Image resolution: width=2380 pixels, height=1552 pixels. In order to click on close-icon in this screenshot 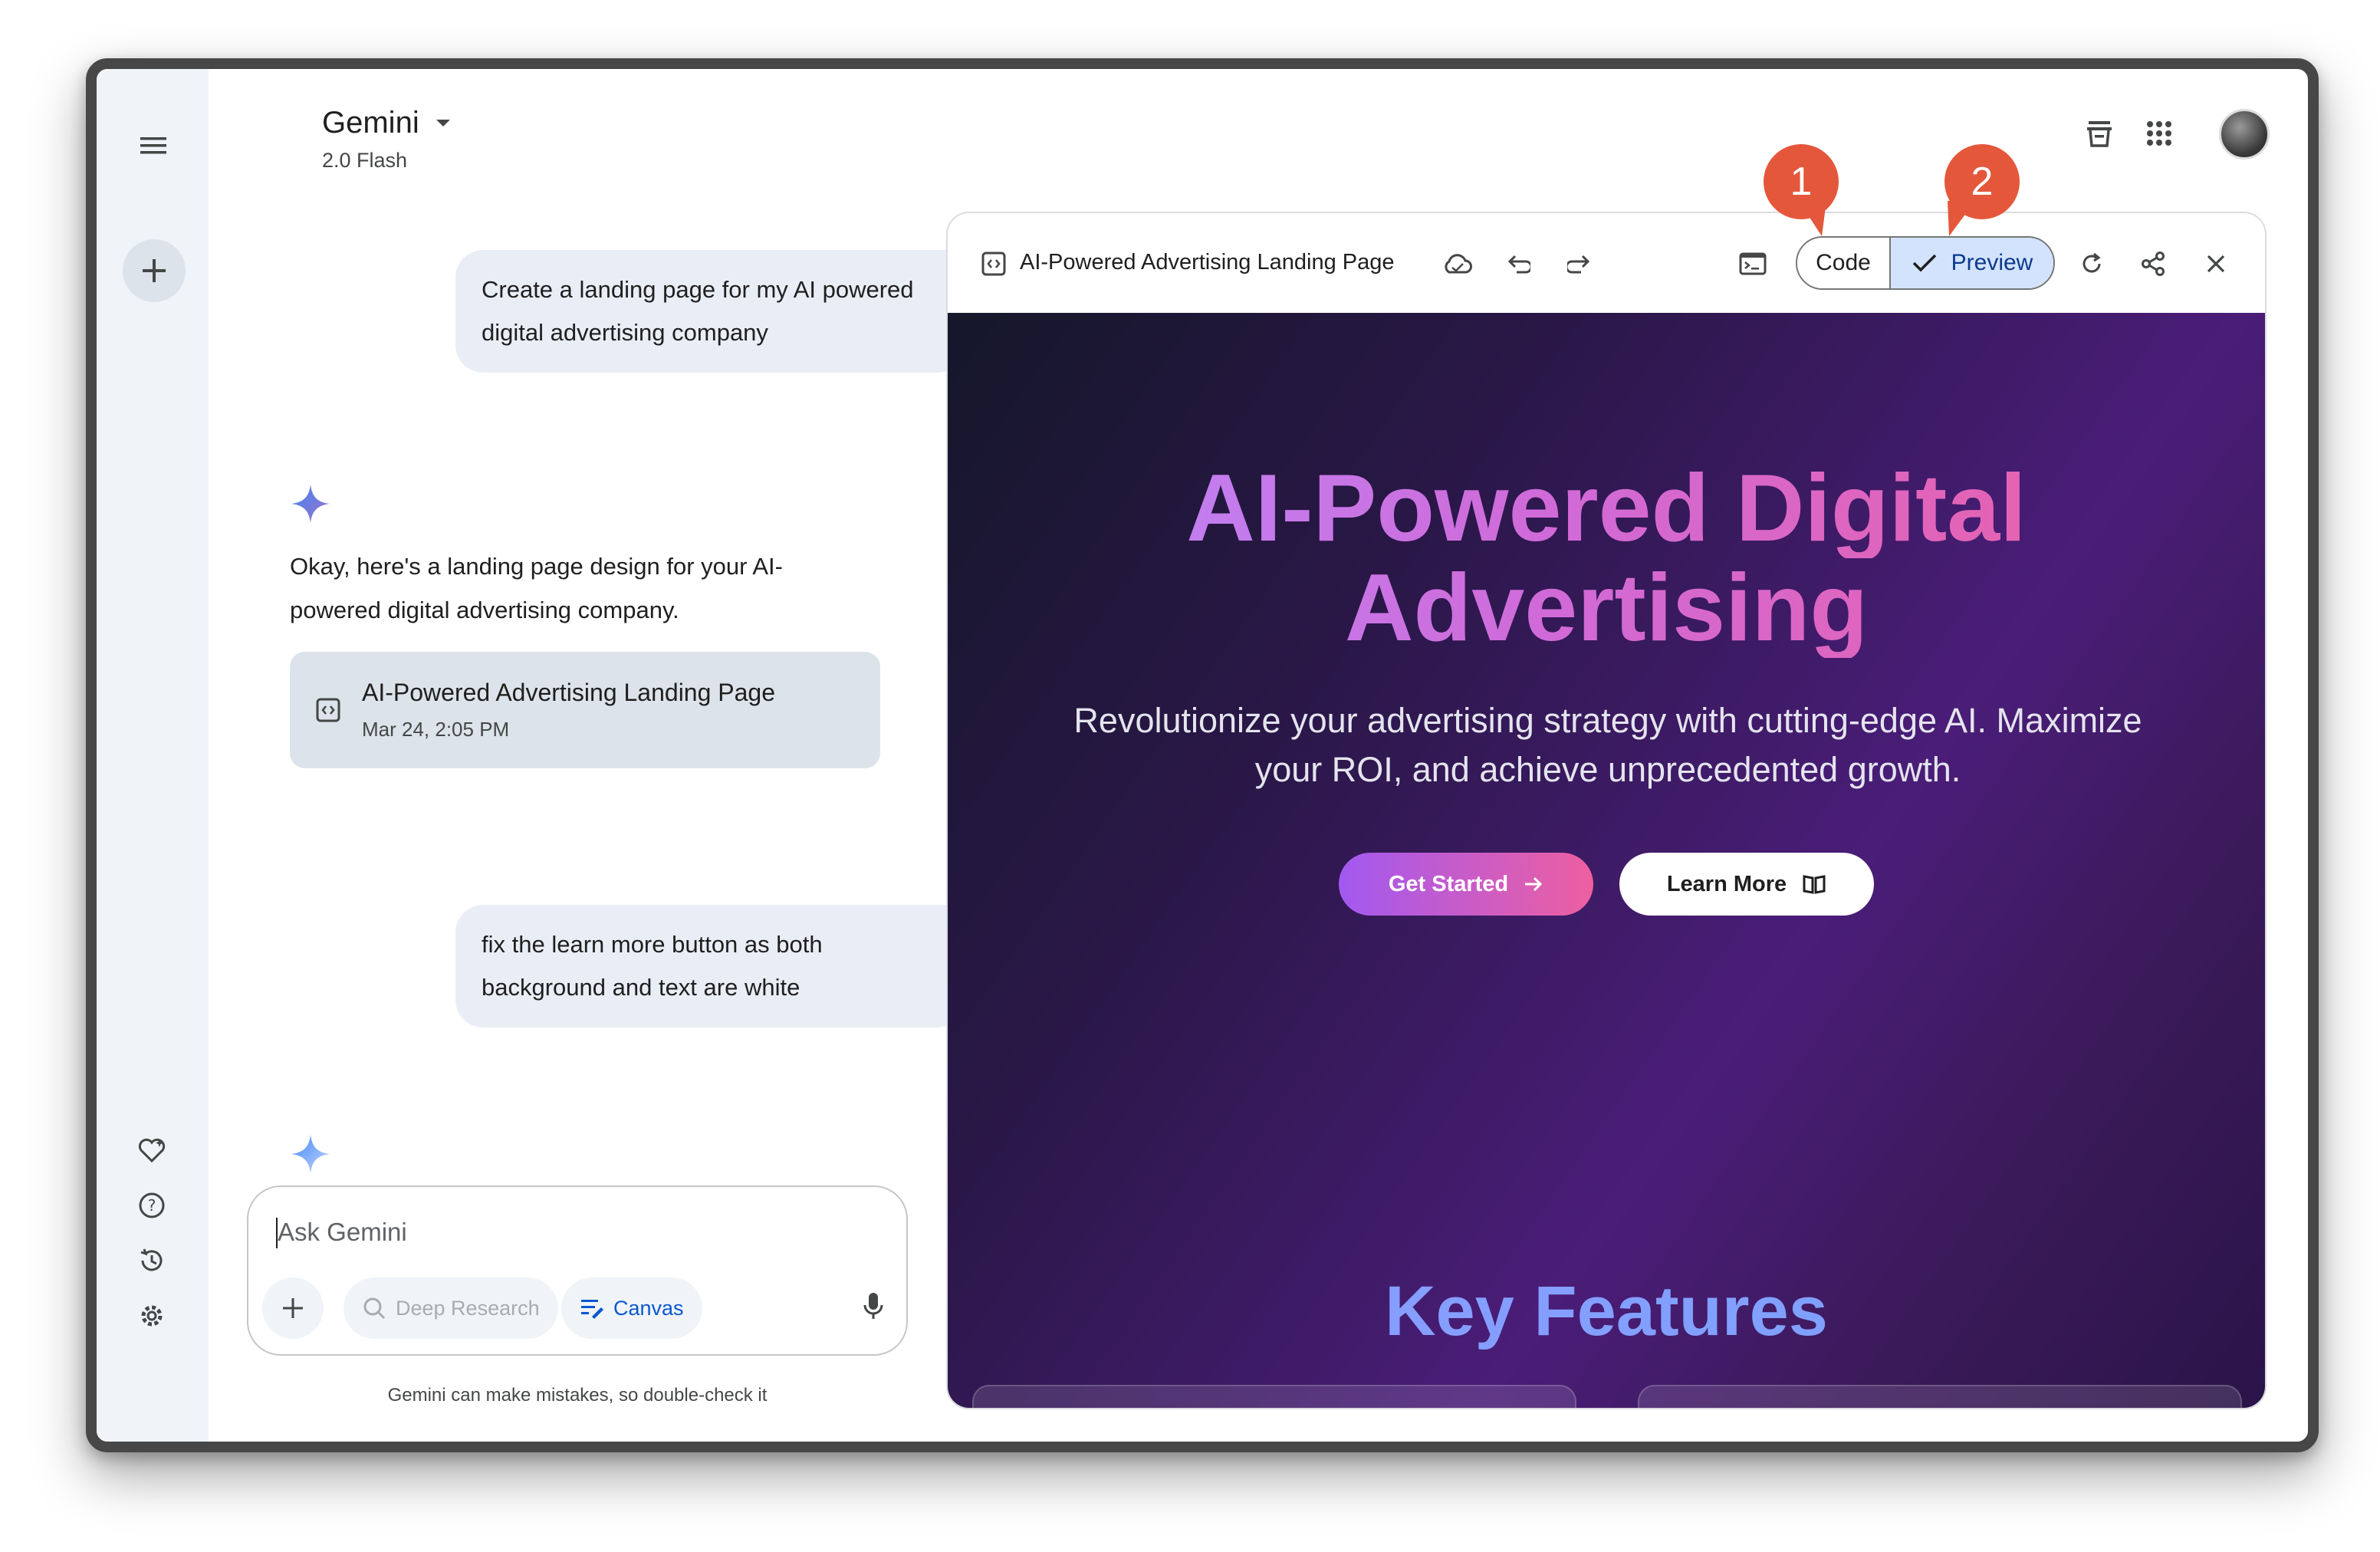, I will do `click(2216, 263)`.